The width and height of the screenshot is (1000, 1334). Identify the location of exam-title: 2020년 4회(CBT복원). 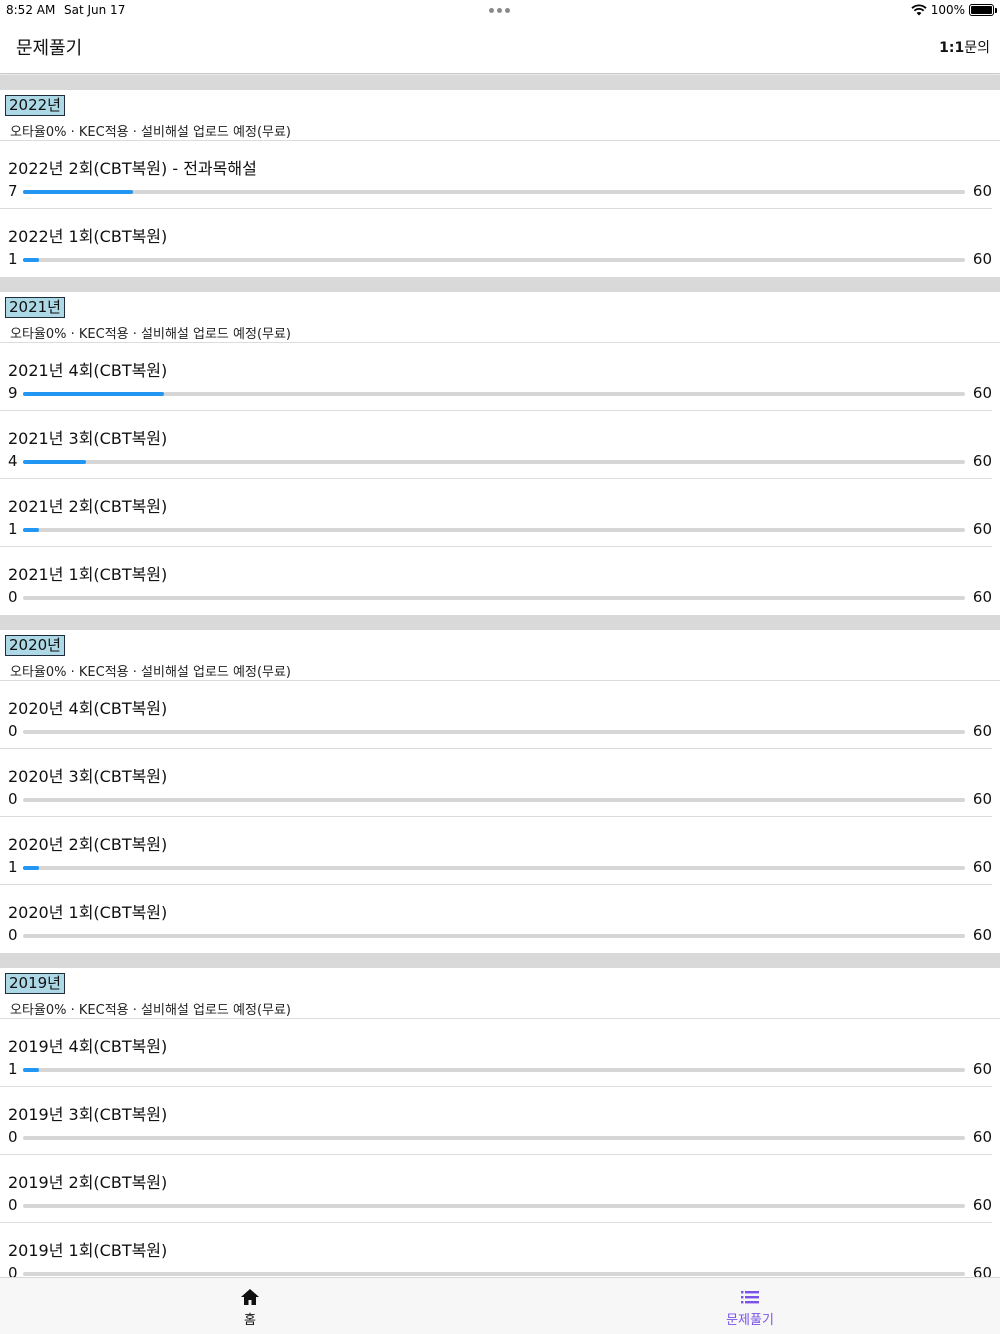
(88, 708).